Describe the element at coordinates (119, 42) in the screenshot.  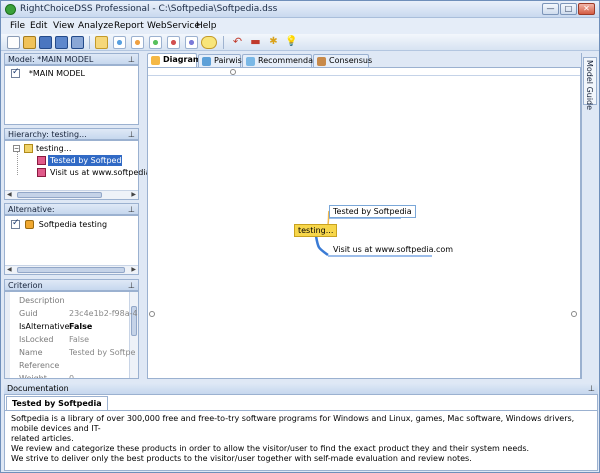
I see `add-node-icon` at that location.